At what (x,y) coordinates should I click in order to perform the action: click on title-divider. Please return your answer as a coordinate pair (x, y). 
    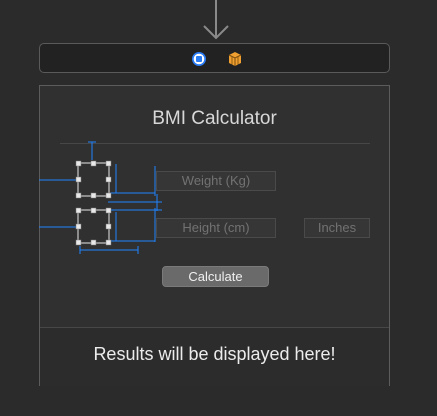
    Looking at the image, I should click on (215, 143).